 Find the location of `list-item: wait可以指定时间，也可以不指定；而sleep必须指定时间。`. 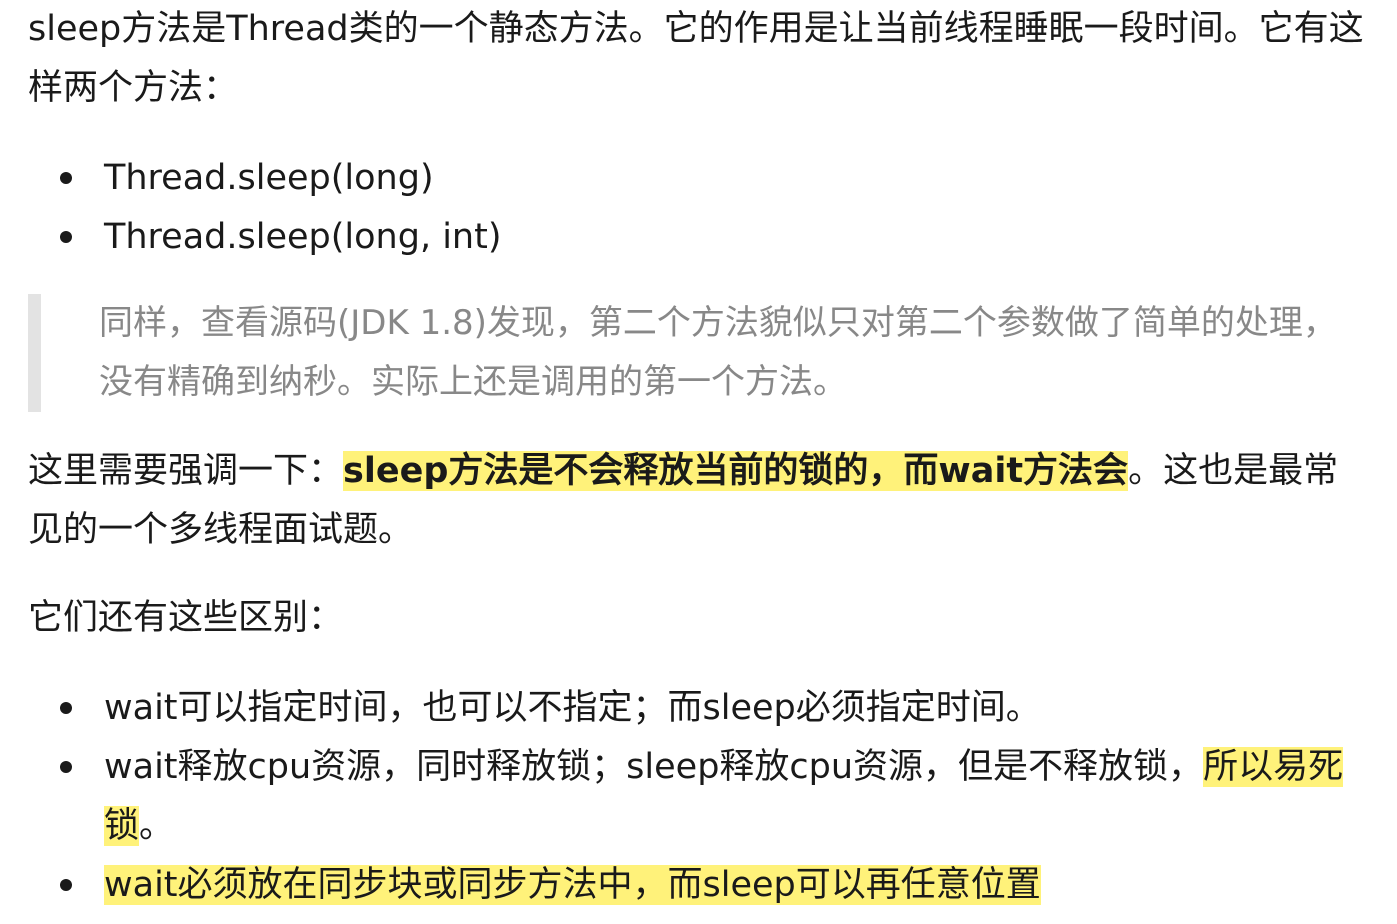

list-item: wait可以指定时间，也可以不指定；而sleep必须指定时间。 is located at coordinates (697, 708).